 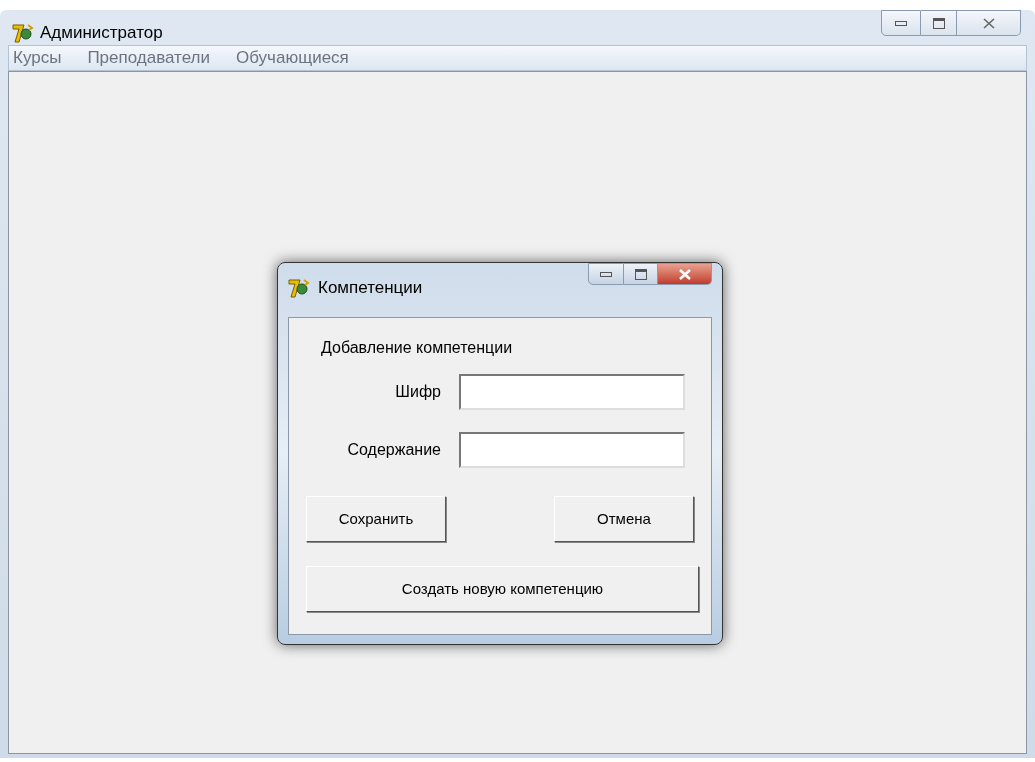 What do you see at coordinates (417, 348) in the screenshot?
I see `form-heading: Добавление компетенции` at bounding box center [417, 348].